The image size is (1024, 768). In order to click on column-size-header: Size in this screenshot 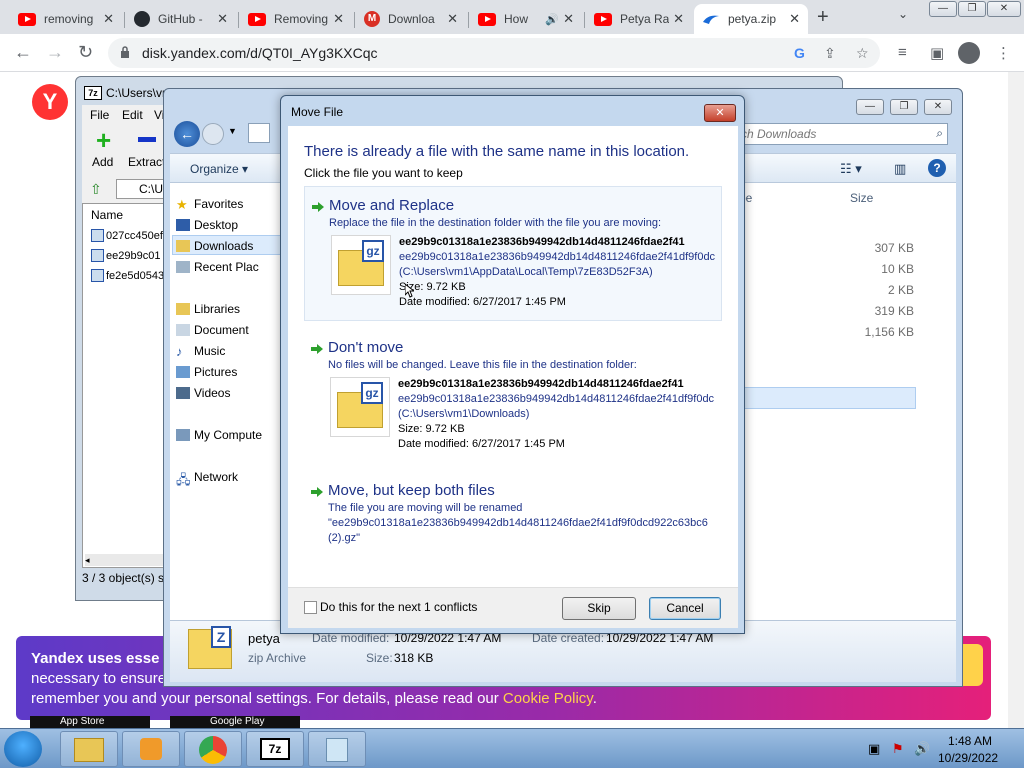, I will do `click(861, 198)`.